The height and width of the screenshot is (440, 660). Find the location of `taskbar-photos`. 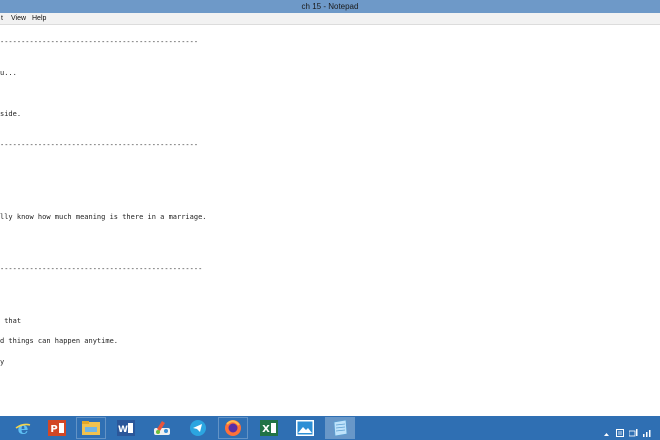

taskbar-photos is located at coordinates (305, 428).